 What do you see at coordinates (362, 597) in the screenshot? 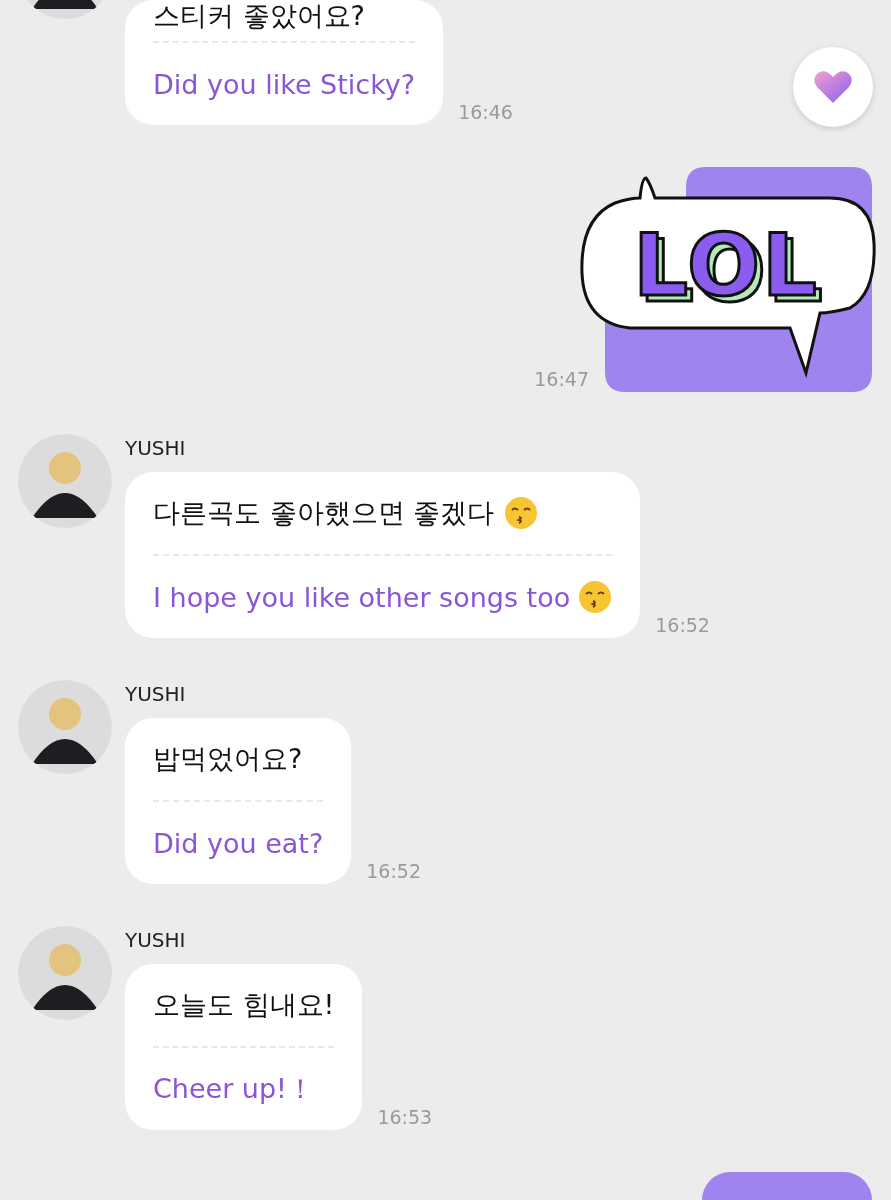
I see `translation-text: I hope you like other songs too` at bounding box center [362, 597].